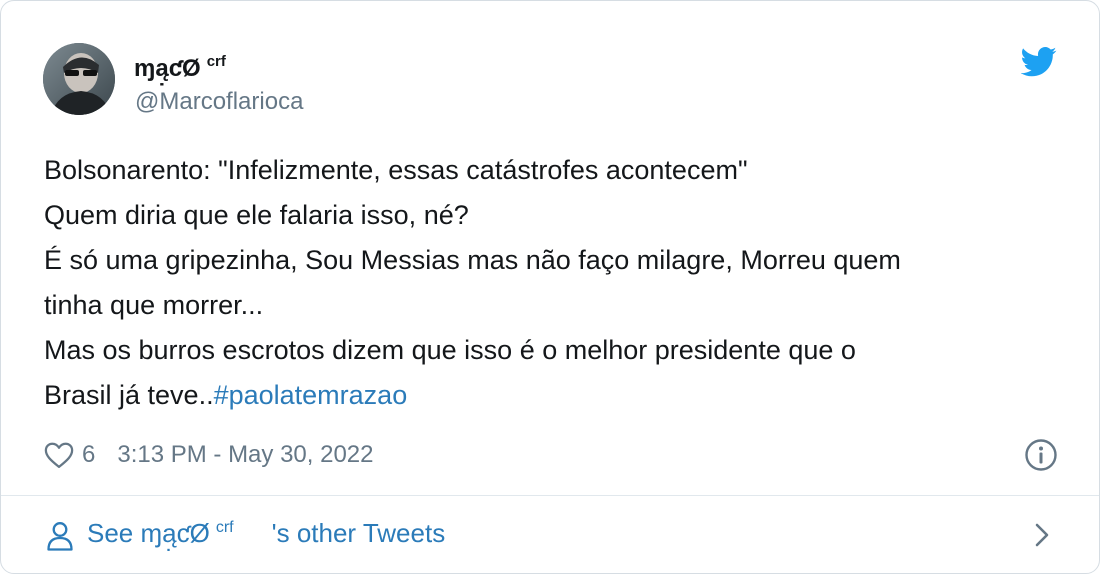 Image resolution: width=1100 pixels, height=574 pixels. What do you see at coordinates (358, 533) in the screenshot?
I see `footer-suffix: 's other Tweets` at bounding box center [358, 533].